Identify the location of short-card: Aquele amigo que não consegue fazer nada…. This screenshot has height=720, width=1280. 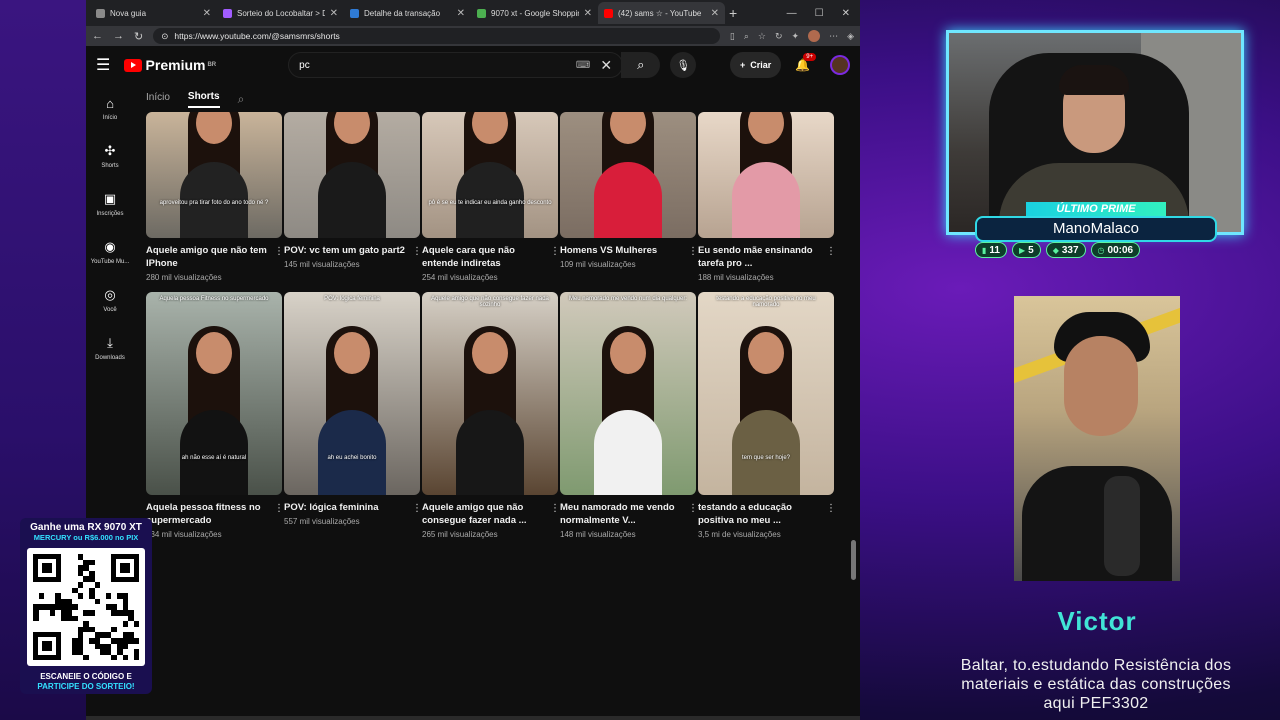
(491, 415).